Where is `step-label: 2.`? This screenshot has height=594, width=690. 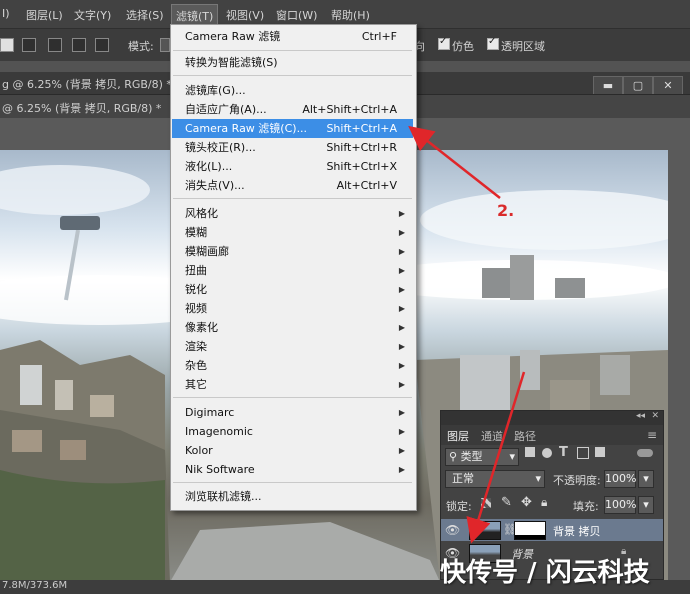
step-label: 2. is located at coordinates (506, 210).